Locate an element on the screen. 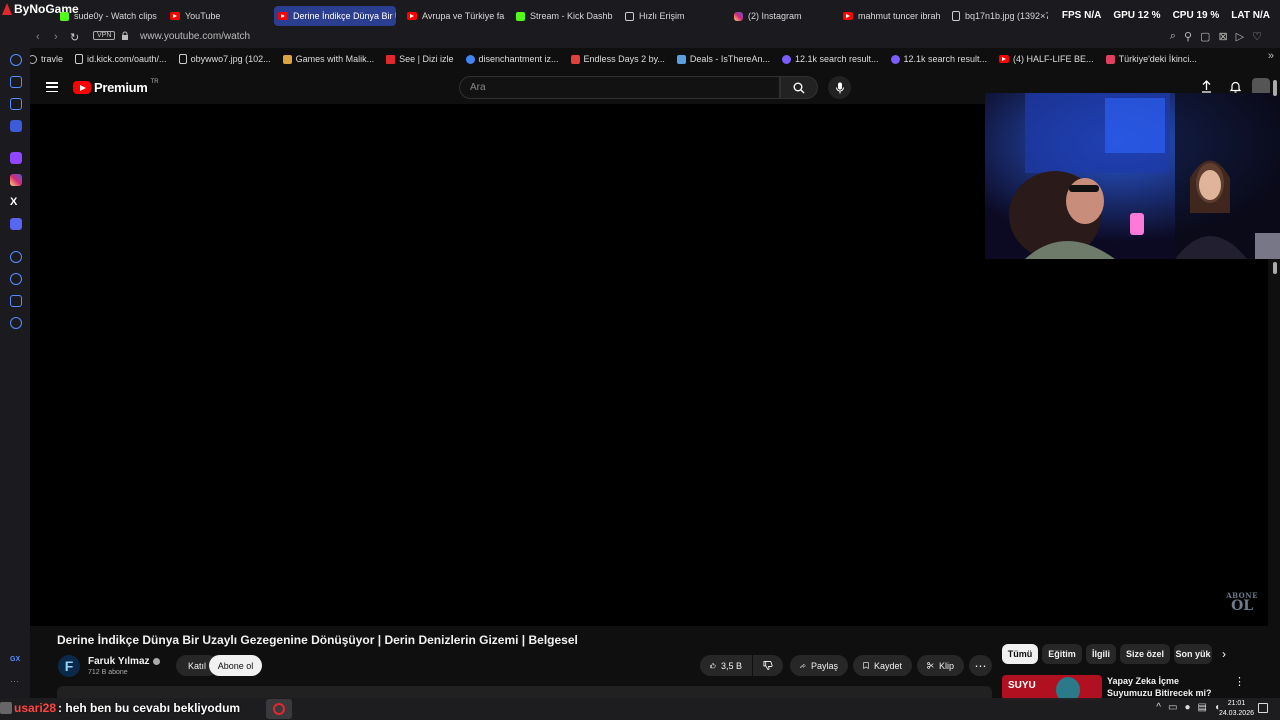  cube-icon is located at coordinates (16, 301).